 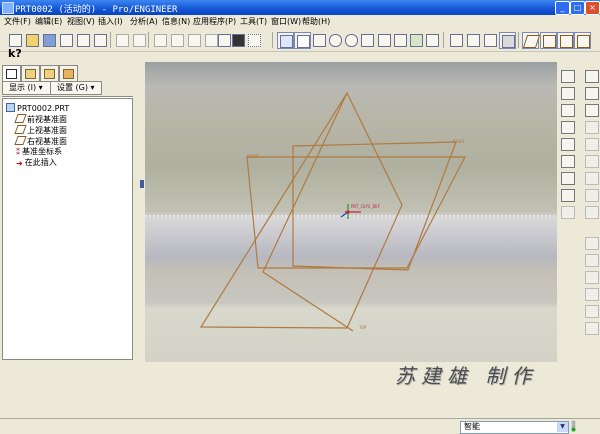 What do you see at coordinates (366, 39) in the screenshot?
I see `refit-icon` at bounding box center [366, 39].